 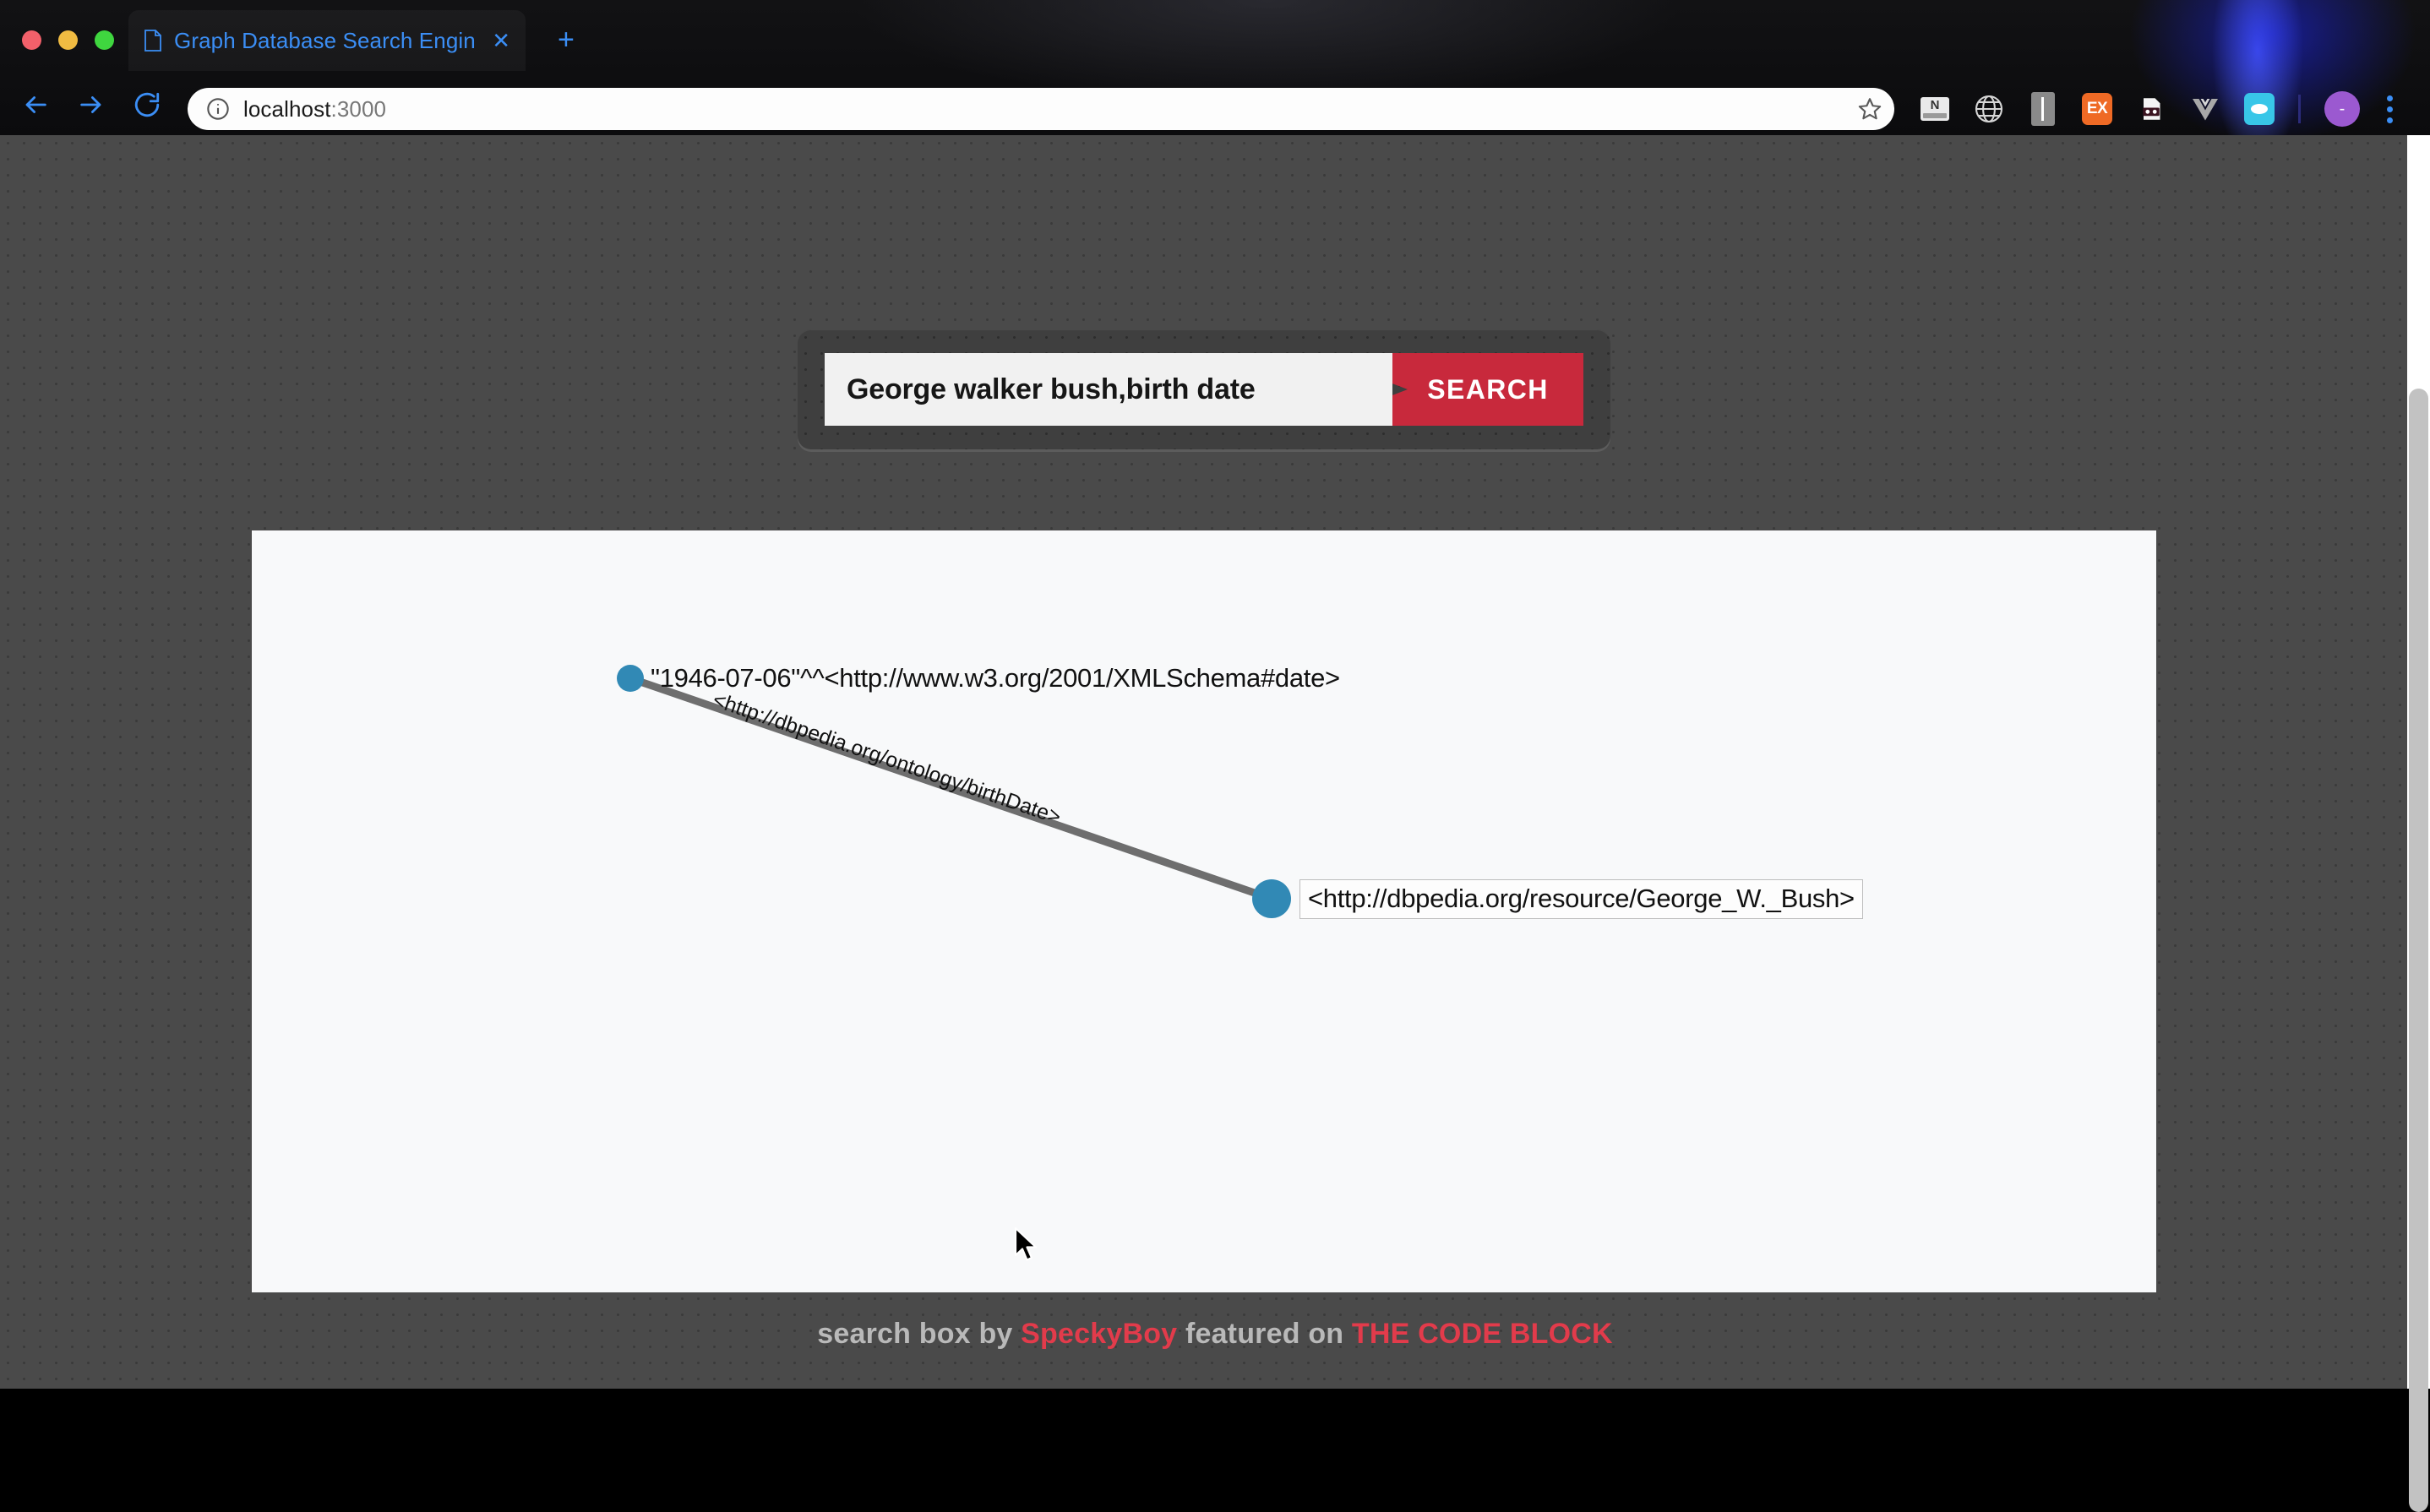 I want to click on info-circle-icon, so click(x=218, y=109).